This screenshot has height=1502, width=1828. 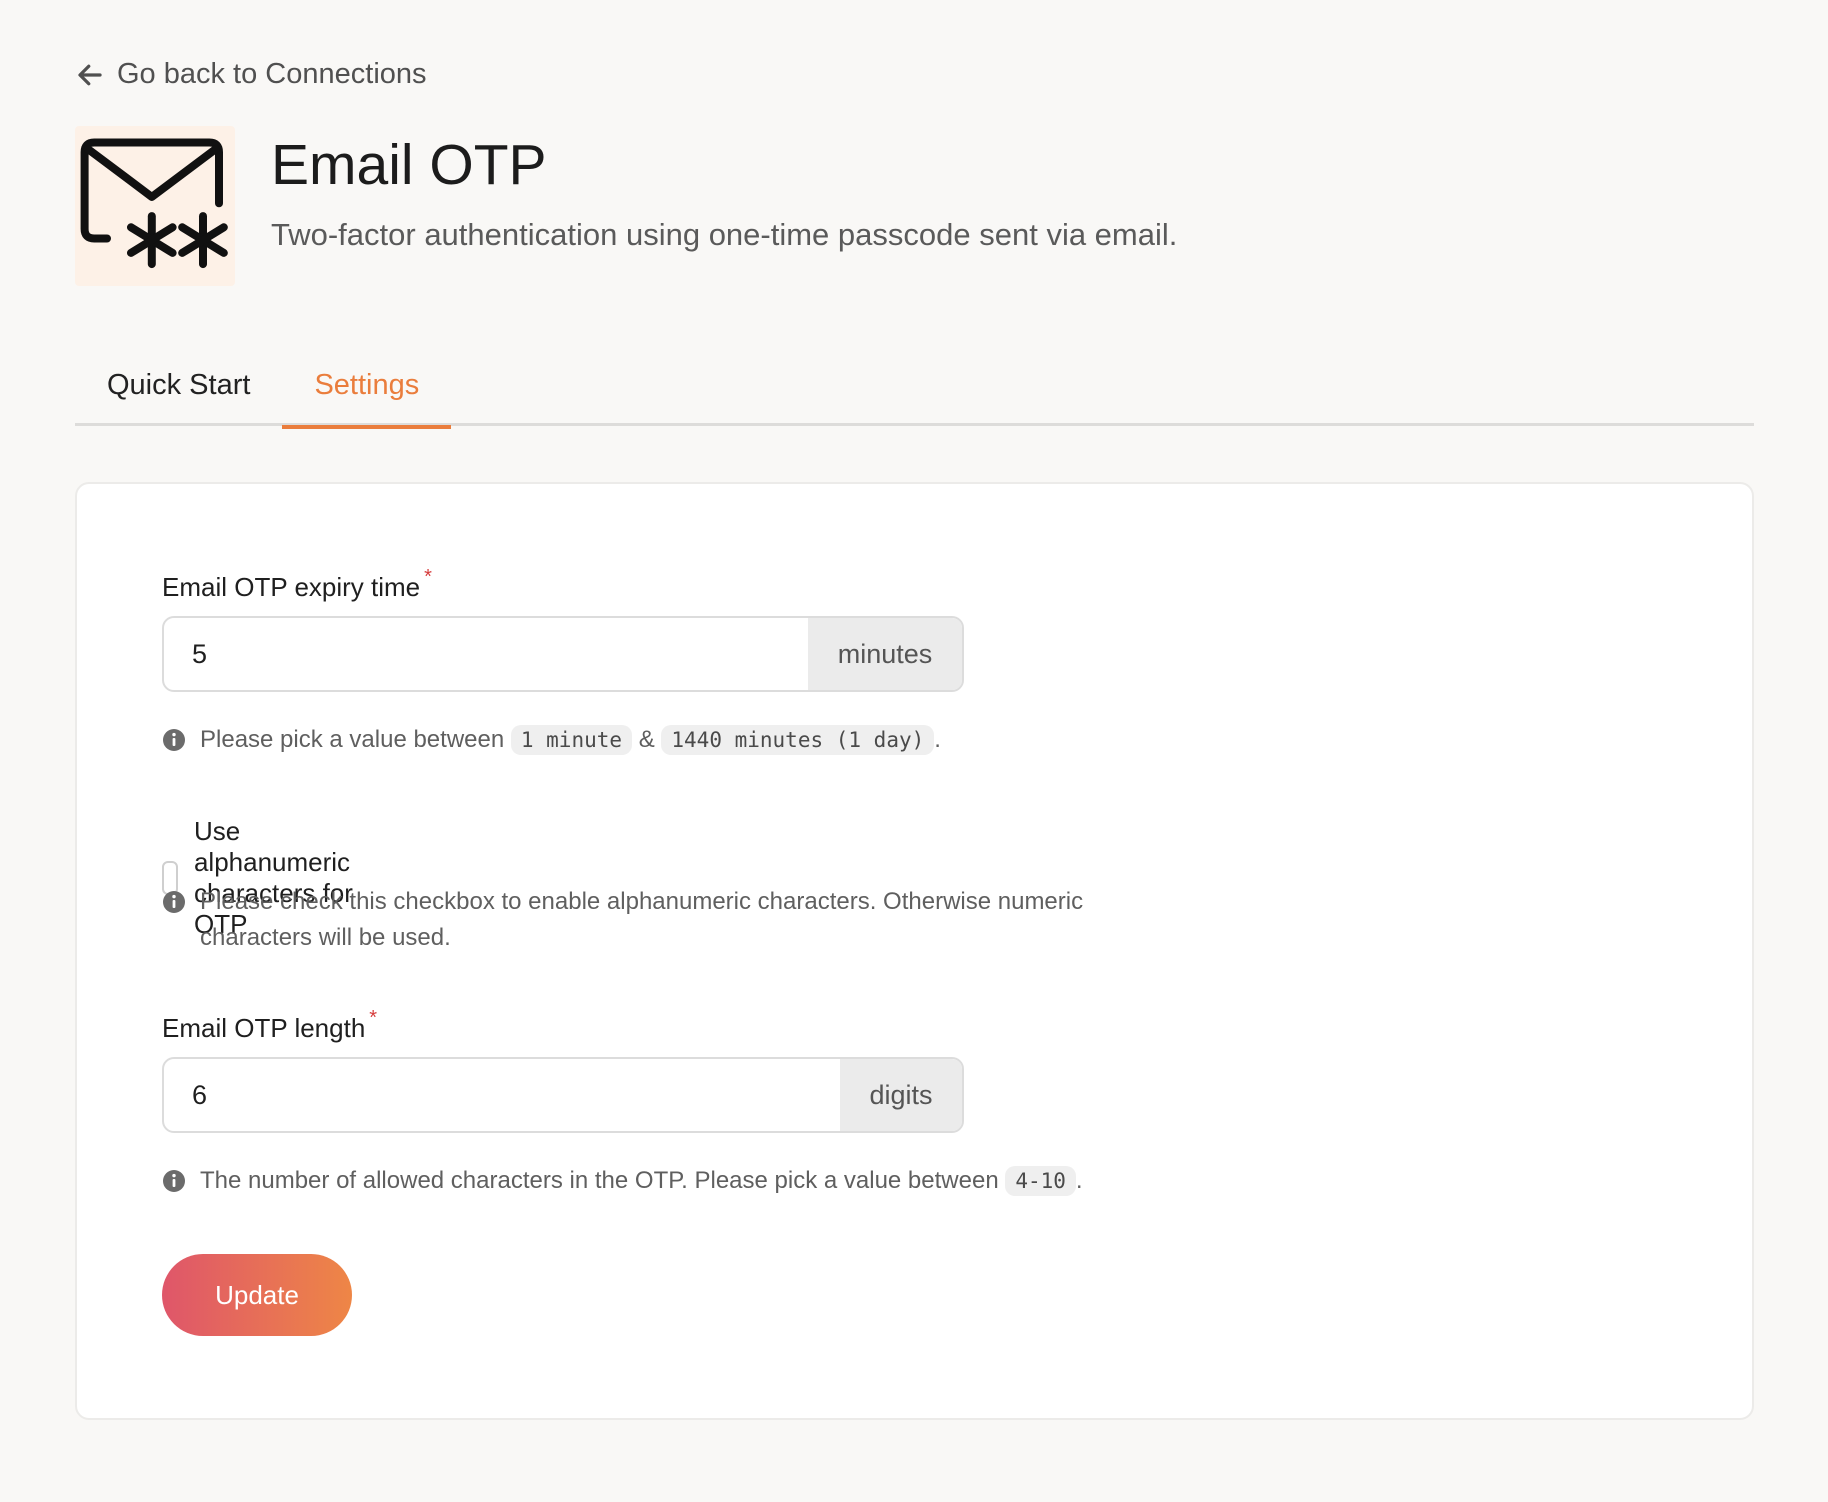 What do you see at coordinates (901, 1095) in the screenshot?
I see `otp-length-unit-addon: digits` at bounding box center [901, 1095].